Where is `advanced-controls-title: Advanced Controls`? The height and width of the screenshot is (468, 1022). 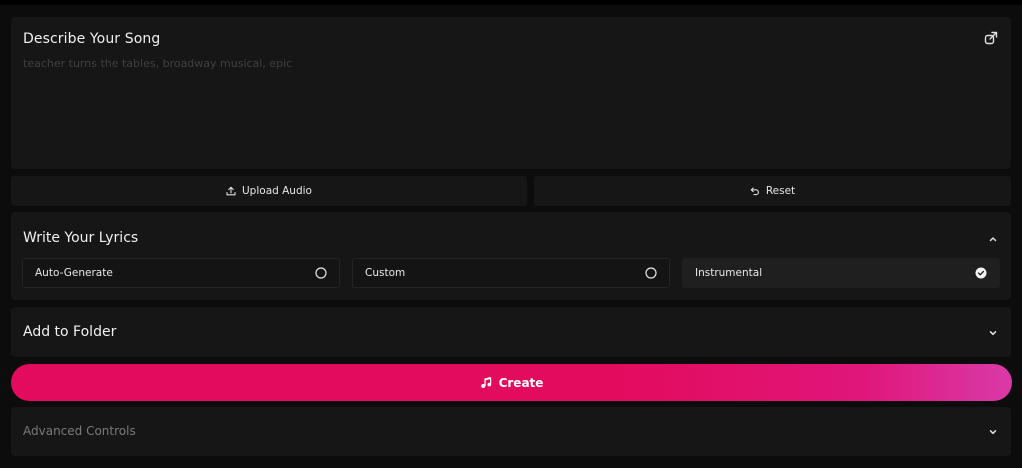 advanced-controls-title: Advanced Controls is located at coordinates (79, 431).